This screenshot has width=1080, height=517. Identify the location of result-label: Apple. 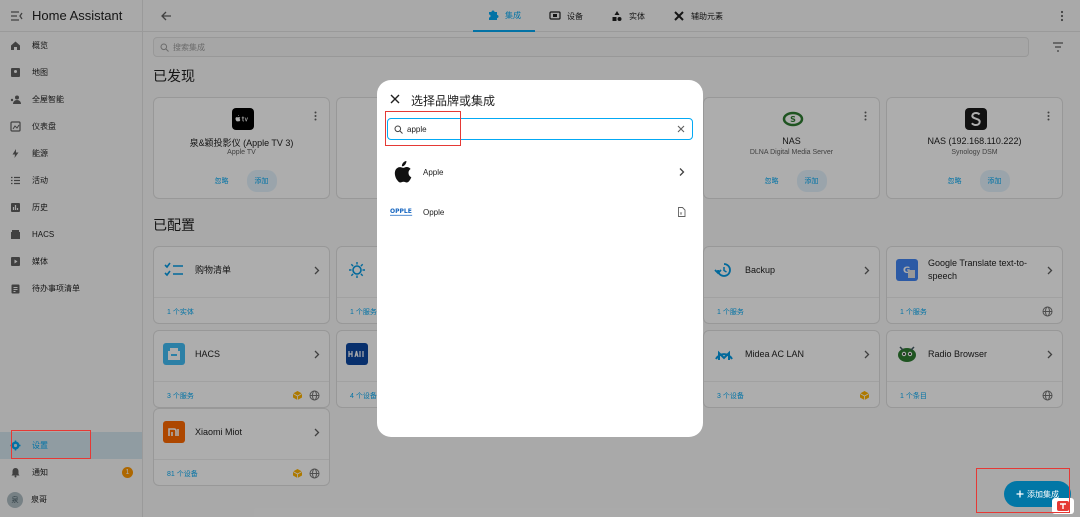
(433, 172).